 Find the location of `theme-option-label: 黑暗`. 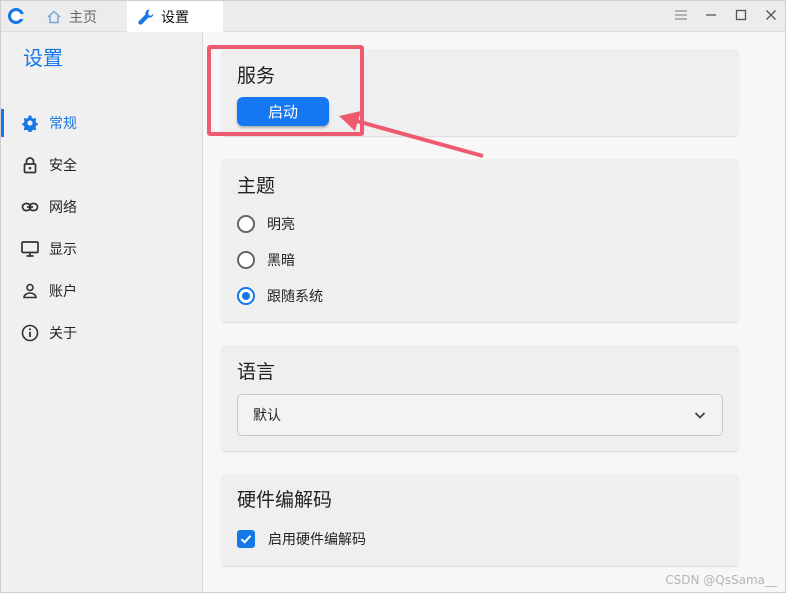

theme-option-label: 黑暗 is located at coordinates (281, 261).